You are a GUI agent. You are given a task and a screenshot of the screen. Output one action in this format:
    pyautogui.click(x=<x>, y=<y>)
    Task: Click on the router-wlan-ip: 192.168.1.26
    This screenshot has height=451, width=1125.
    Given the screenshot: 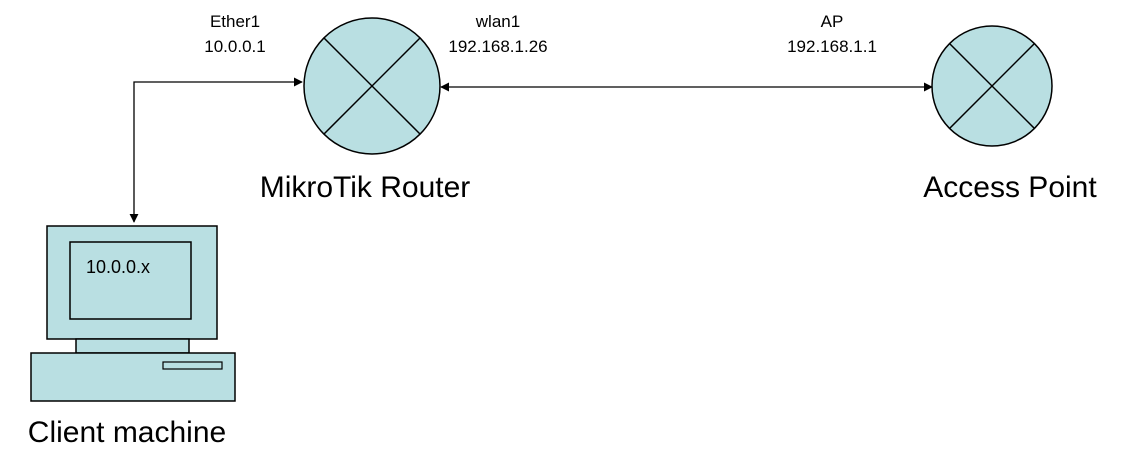 What is the action you would take?
    pyautogui.click(x=497, y=46)
    